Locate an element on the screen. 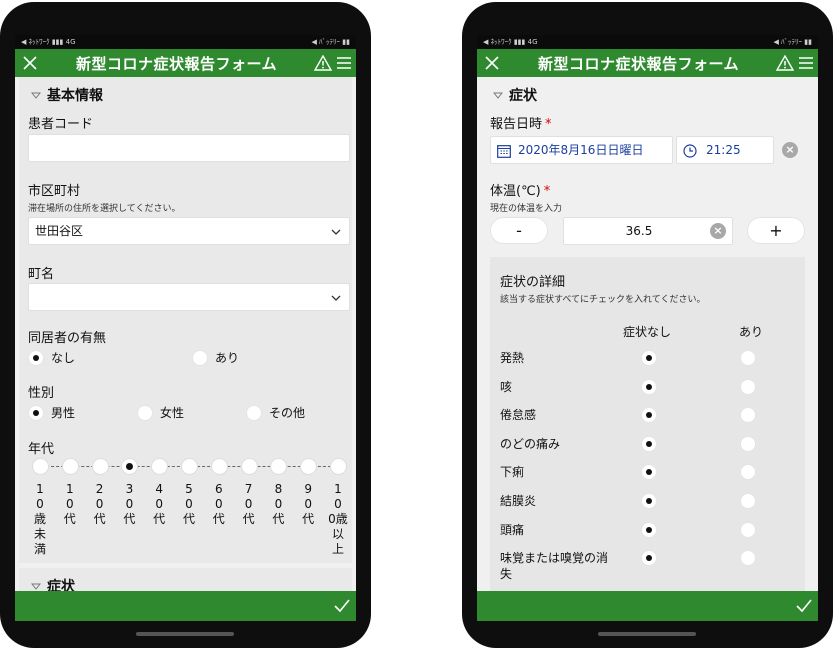  age-stop-label-10: 1 0 0歳以上 is located at coordinates (338, 519).